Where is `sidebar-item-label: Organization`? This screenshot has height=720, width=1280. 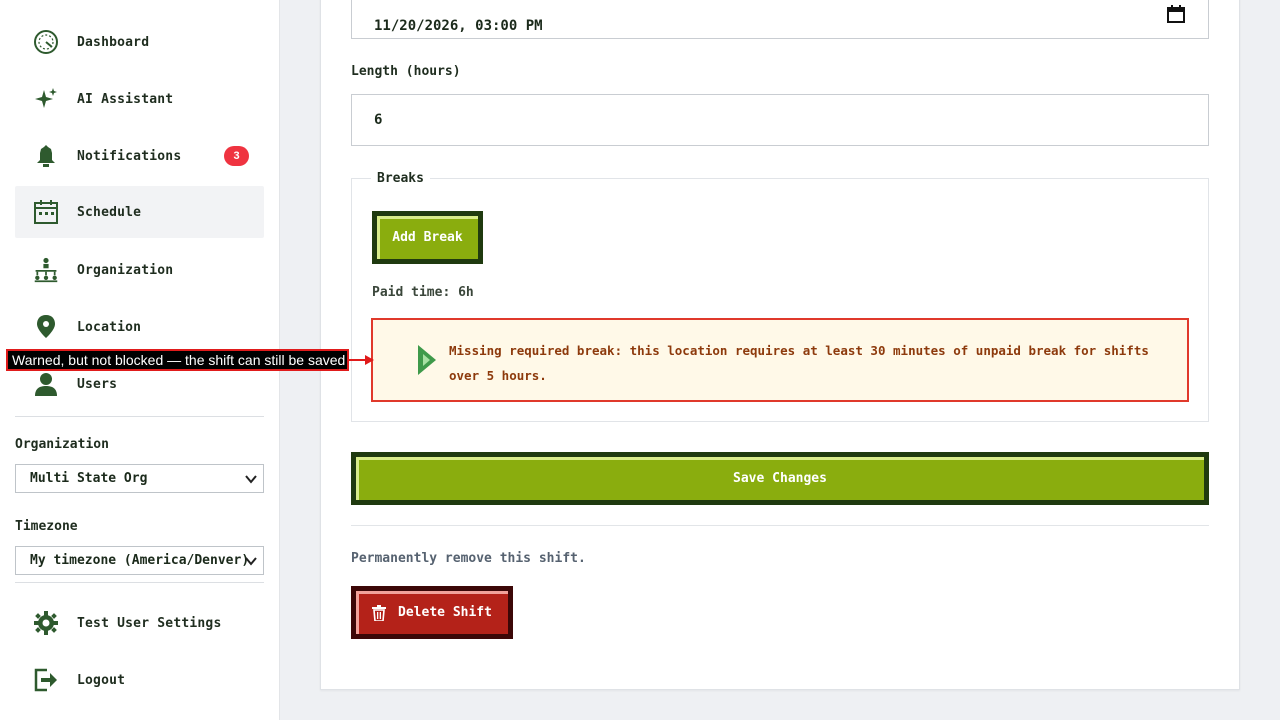
sidebar-item-label: Organization is located at coordinates (125, 270).